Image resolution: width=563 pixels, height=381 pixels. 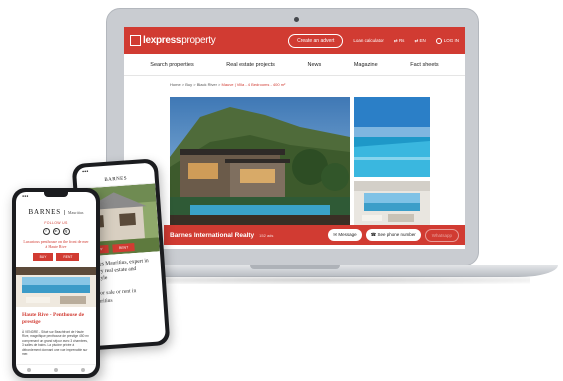 I want to click on breadcrumb-location: Black River, so click(x=207, y=84).